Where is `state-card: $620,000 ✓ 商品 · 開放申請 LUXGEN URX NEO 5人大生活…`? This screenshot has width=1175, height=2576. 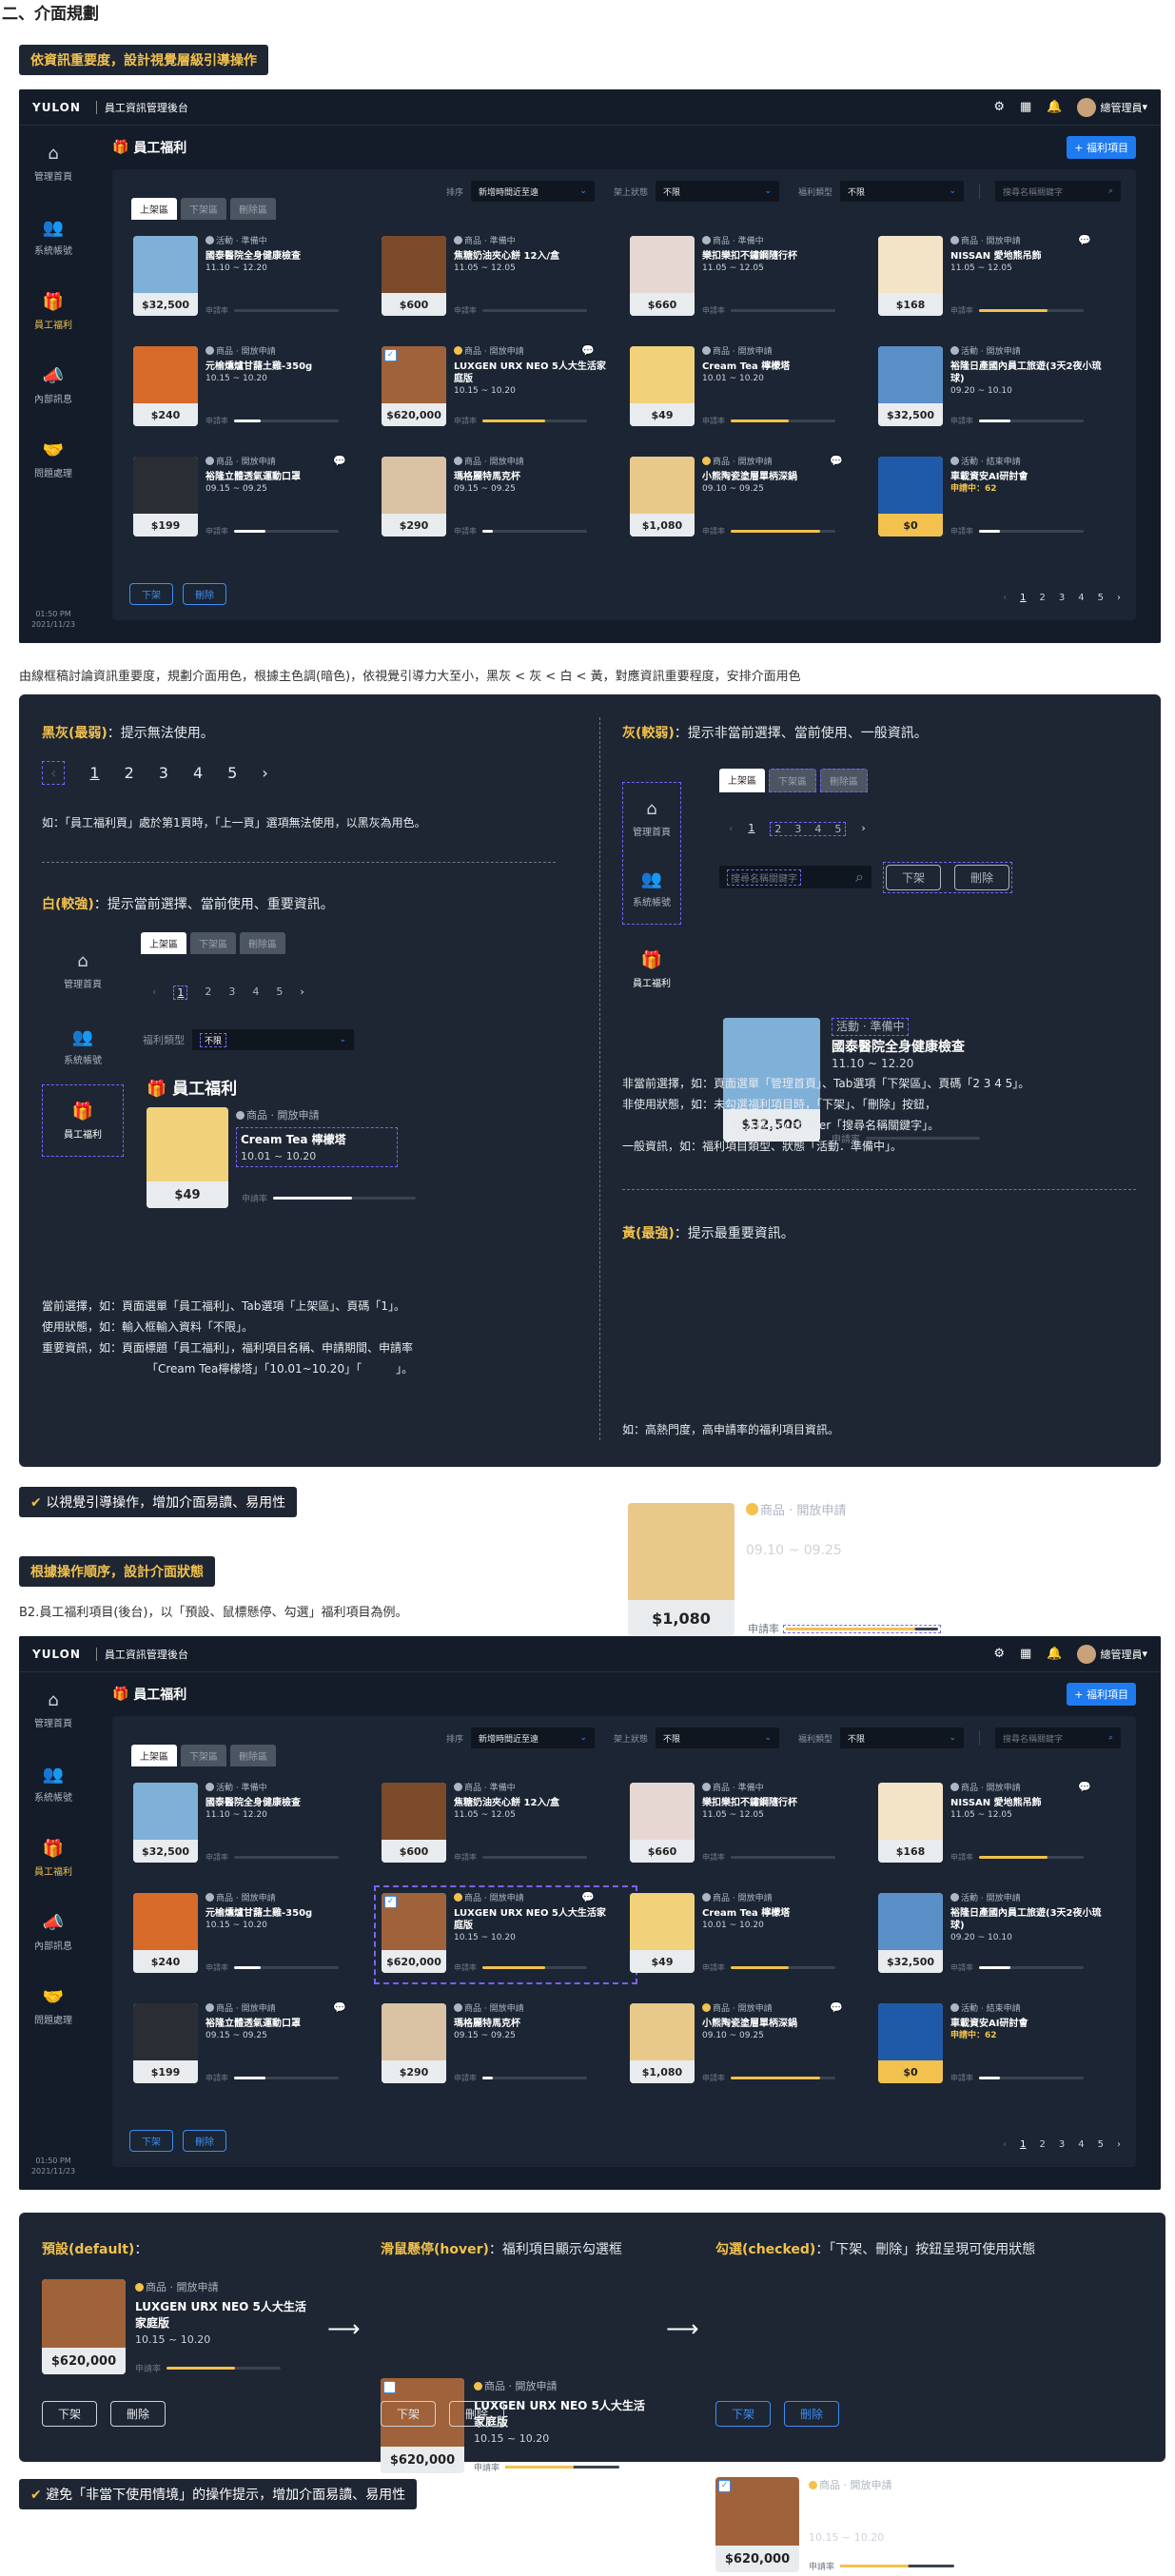 state-card: $620,000 ✓ 商品 · 開放申請 LUXGEN URX NEO 5人大生活… is located at coordinates (945, 2527).